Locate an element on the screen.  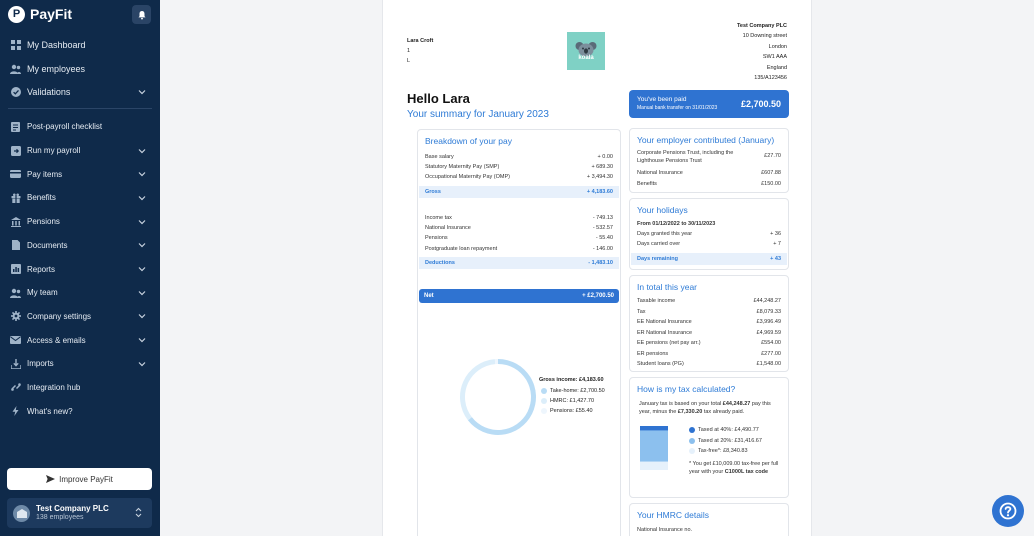
row-label: Benefits is located at coordinates (647, 184).